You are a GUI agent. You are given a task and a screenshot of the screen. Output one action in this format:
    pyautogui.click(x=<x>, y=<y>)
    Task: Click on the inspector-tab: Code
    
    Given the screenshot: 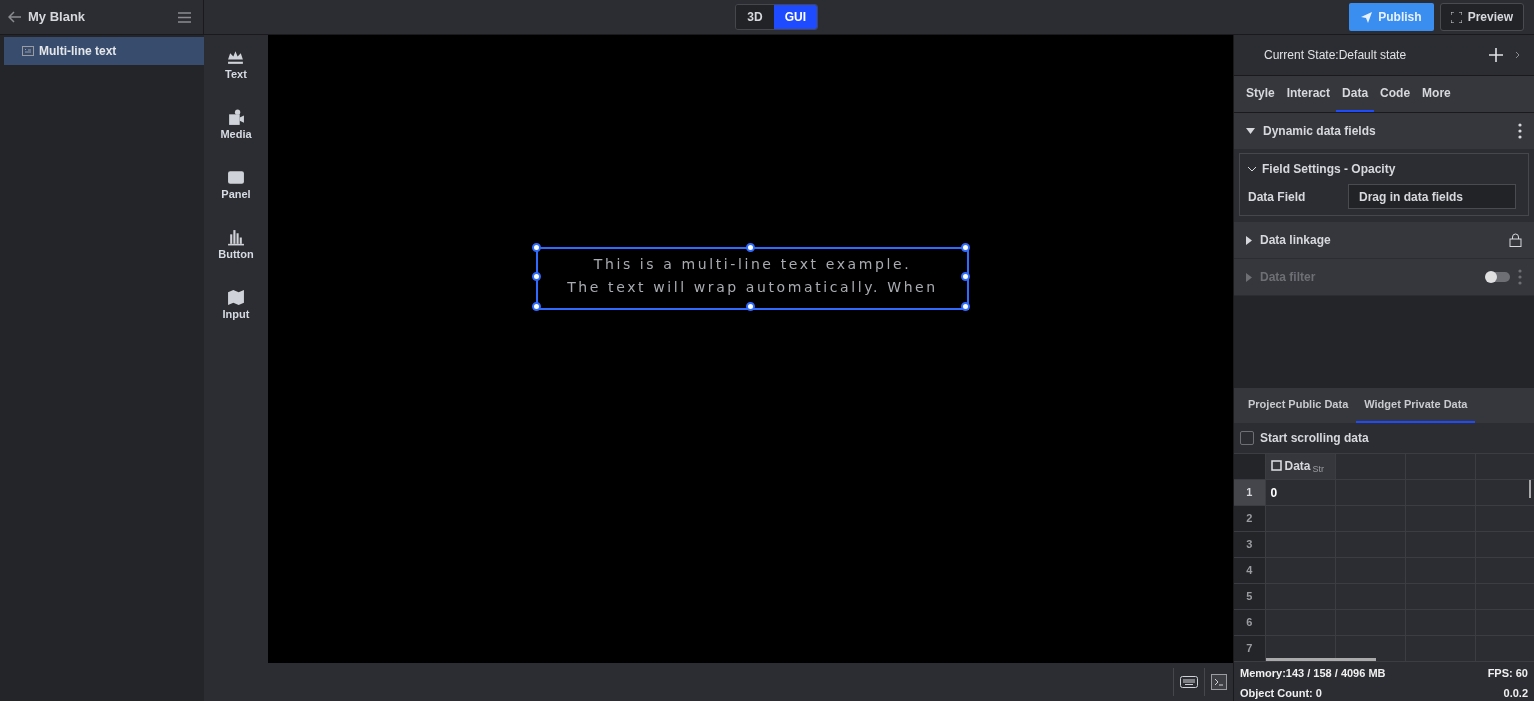 What is the action you would take?
    pyautogui.click(x=1395, y=94)
    